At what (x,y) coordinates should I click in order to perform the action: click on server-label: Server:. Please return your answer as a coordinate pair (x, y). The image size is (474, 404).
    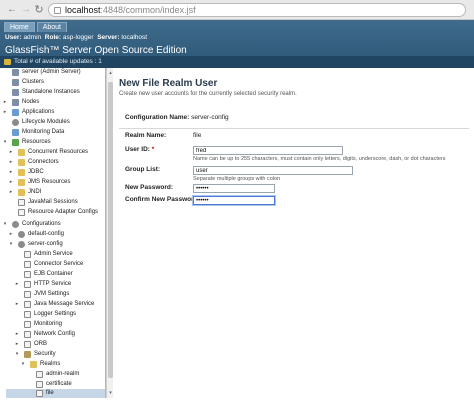
    Looking at the image, I should click on (108, 37).